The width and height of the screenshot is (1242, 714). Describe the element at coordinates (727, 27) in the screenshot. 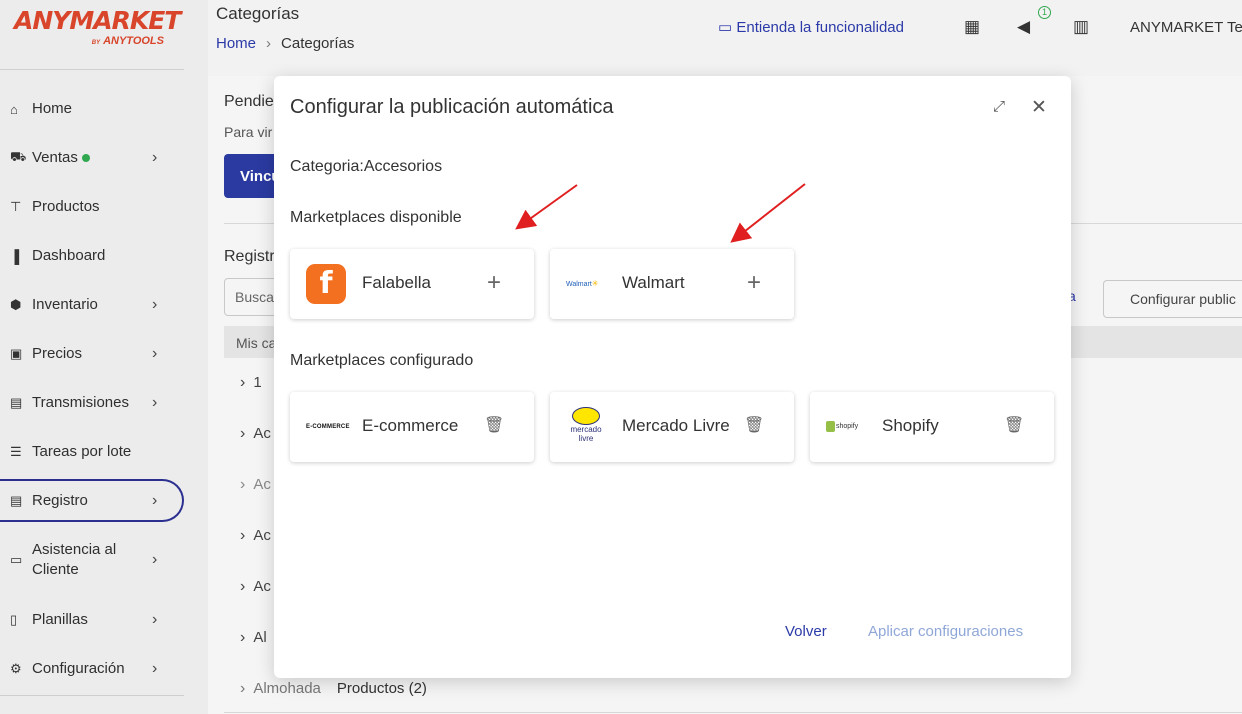

I see `book-icon: ▭` at that location.